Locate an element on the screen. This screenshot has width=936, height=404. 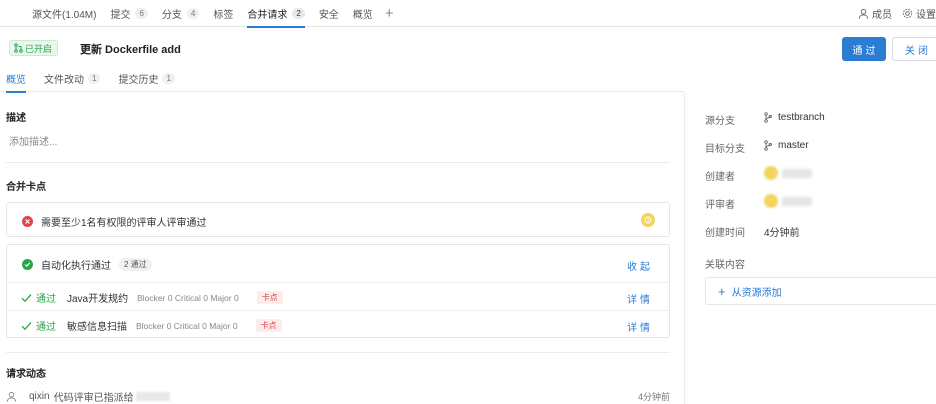
activity-entry: qixin 代码评审已指派给 4分钟前 is located at coordinates (338, 396).